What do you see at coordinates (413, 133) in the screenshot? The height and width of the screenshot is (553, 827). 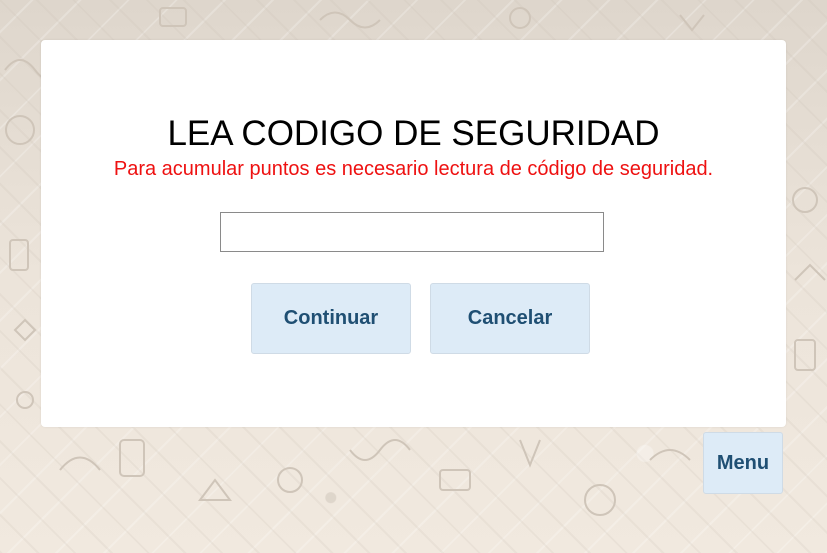 I see `dialog-title: LEA CODIGO DE SEGURIDAD` at bounding box center [413, 133].